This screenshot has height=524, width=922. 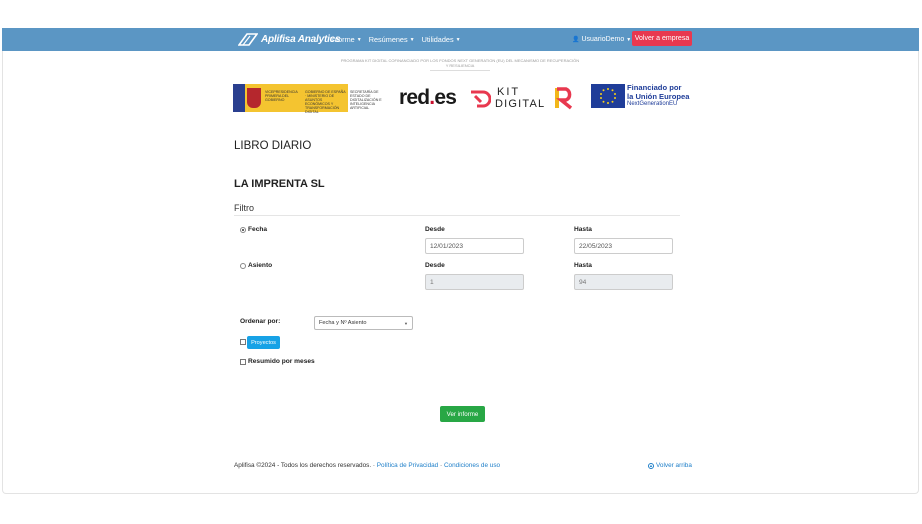 I want to click on kit-text: KIT, so click(x=509, y=92).